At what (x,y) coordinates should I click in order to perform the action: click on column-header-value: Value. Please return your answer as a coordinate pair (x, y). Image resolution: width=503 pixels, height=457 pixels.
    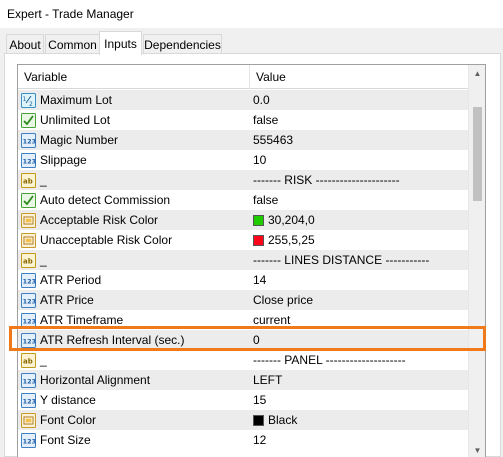
    Looking at the image, I should click on (268, 77).